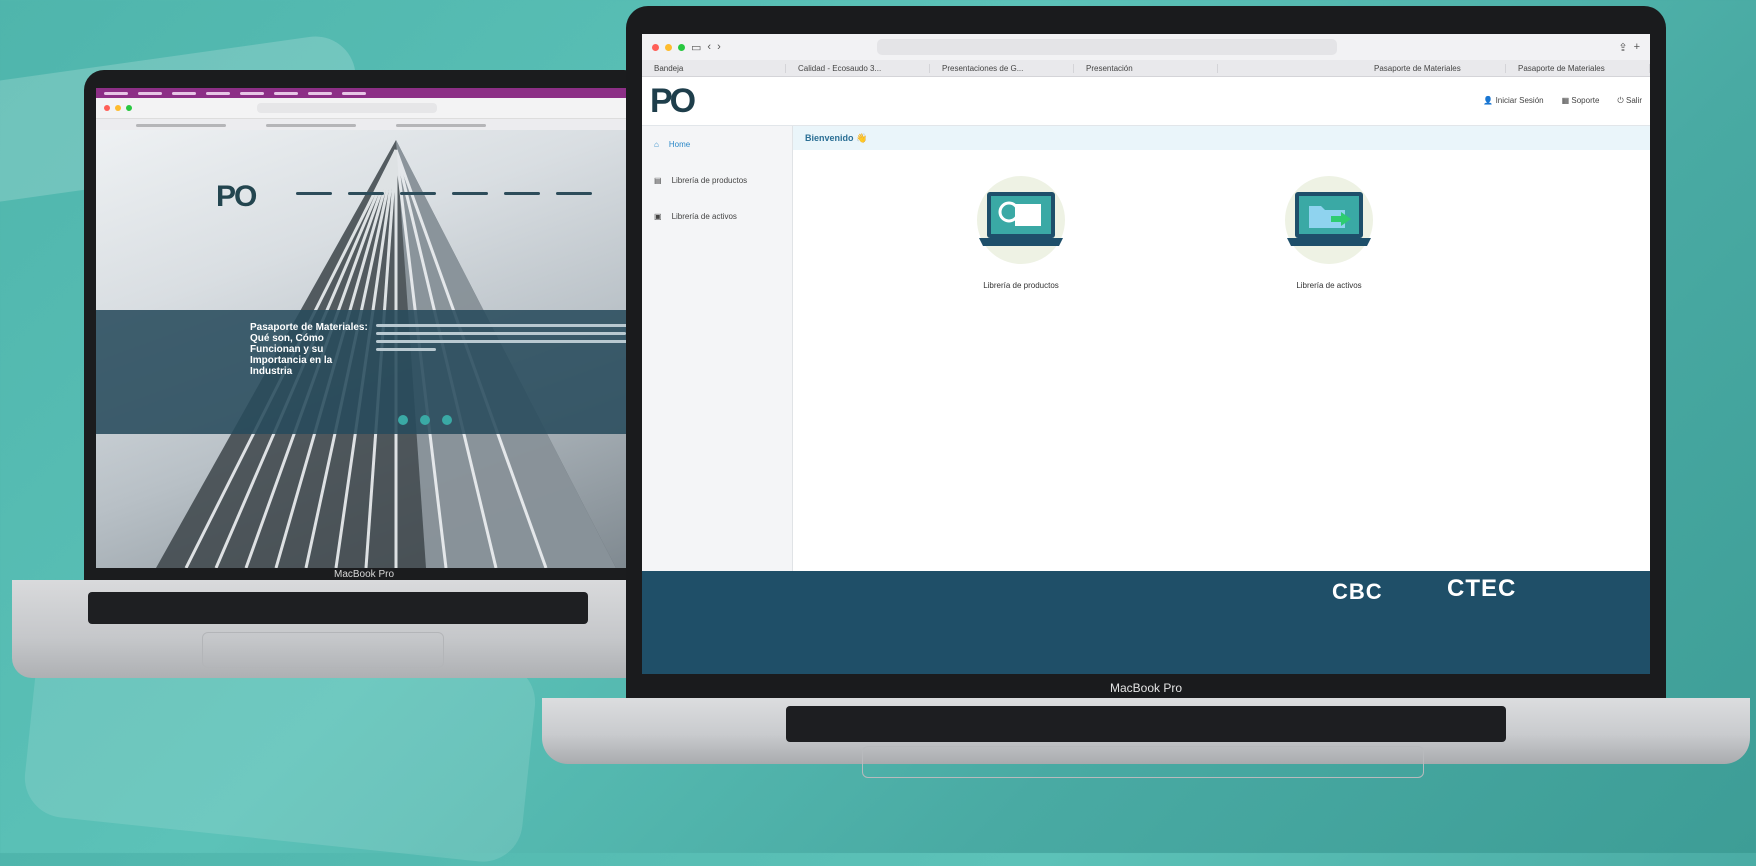 The image size is (1756, 866). Describe the element at coordinates (714, 68) in the screenshot. I see `browser-tab: Bandeja` at that location.